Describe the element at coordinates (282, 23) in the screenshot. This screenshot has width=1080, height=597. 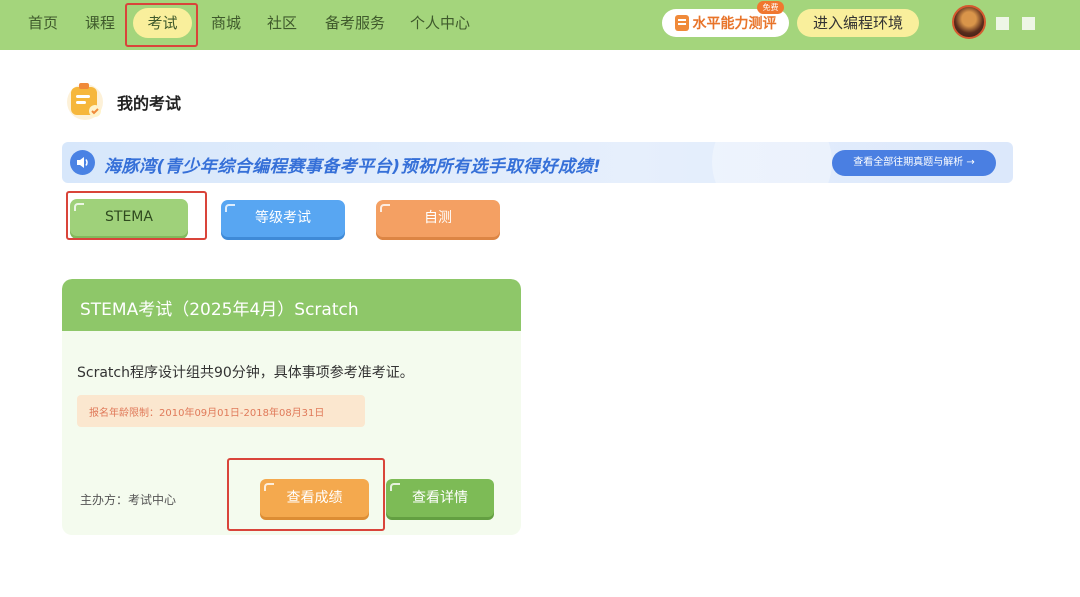
I see `nav-community: 社区` at that location.